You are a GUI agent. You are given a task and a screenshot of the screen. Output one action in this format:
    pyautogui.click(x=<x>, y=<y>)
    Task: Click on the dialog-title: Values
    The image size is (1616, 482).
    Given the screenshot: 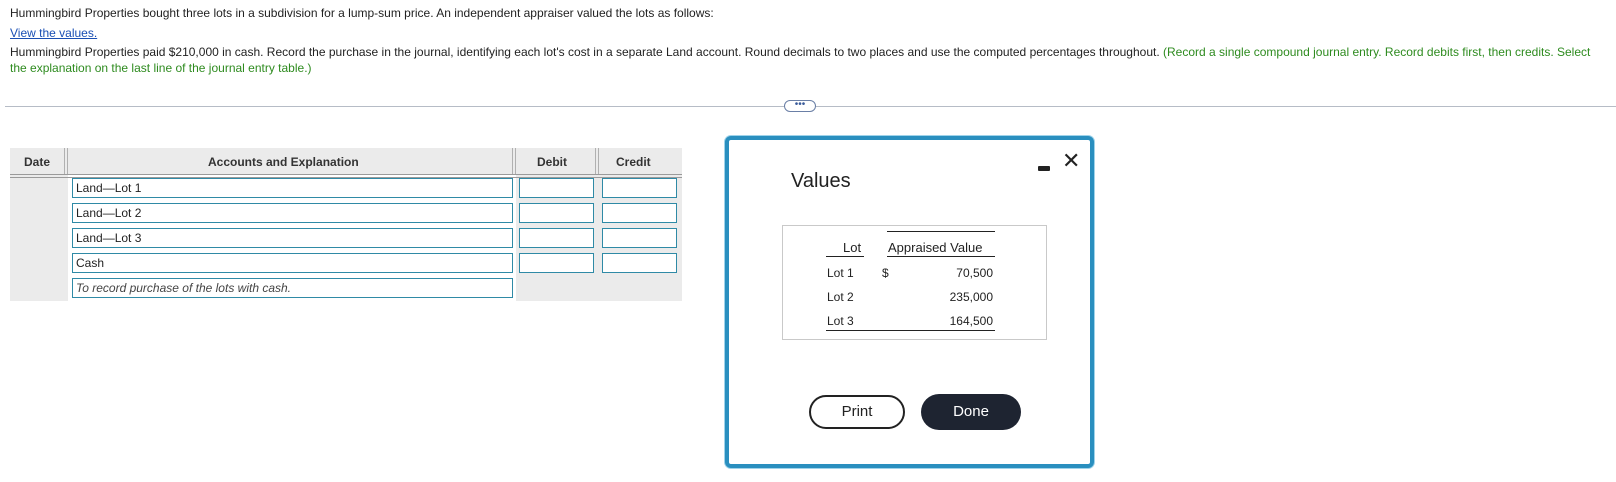 What is the action you would take?
    pyautogui.click(x=821, y=181)
    